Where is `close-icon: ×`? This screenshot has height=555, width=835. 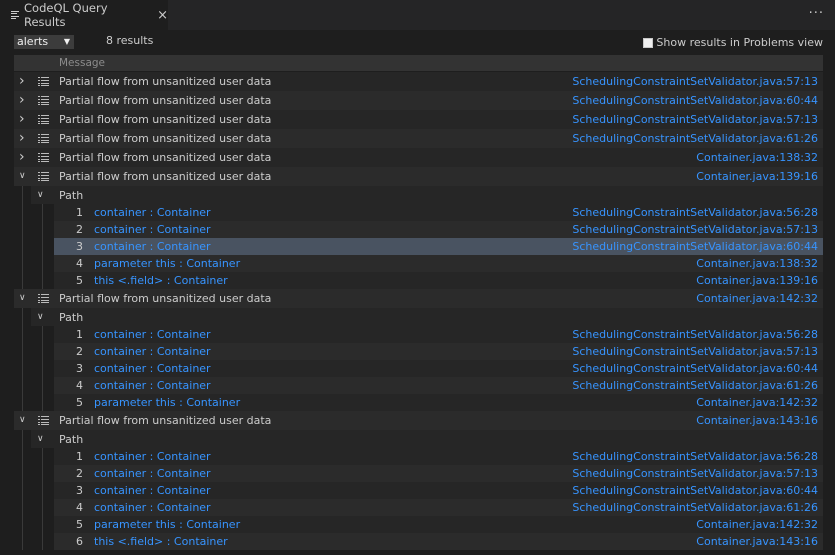
close-icon: × is located at coordinates (162, 15).